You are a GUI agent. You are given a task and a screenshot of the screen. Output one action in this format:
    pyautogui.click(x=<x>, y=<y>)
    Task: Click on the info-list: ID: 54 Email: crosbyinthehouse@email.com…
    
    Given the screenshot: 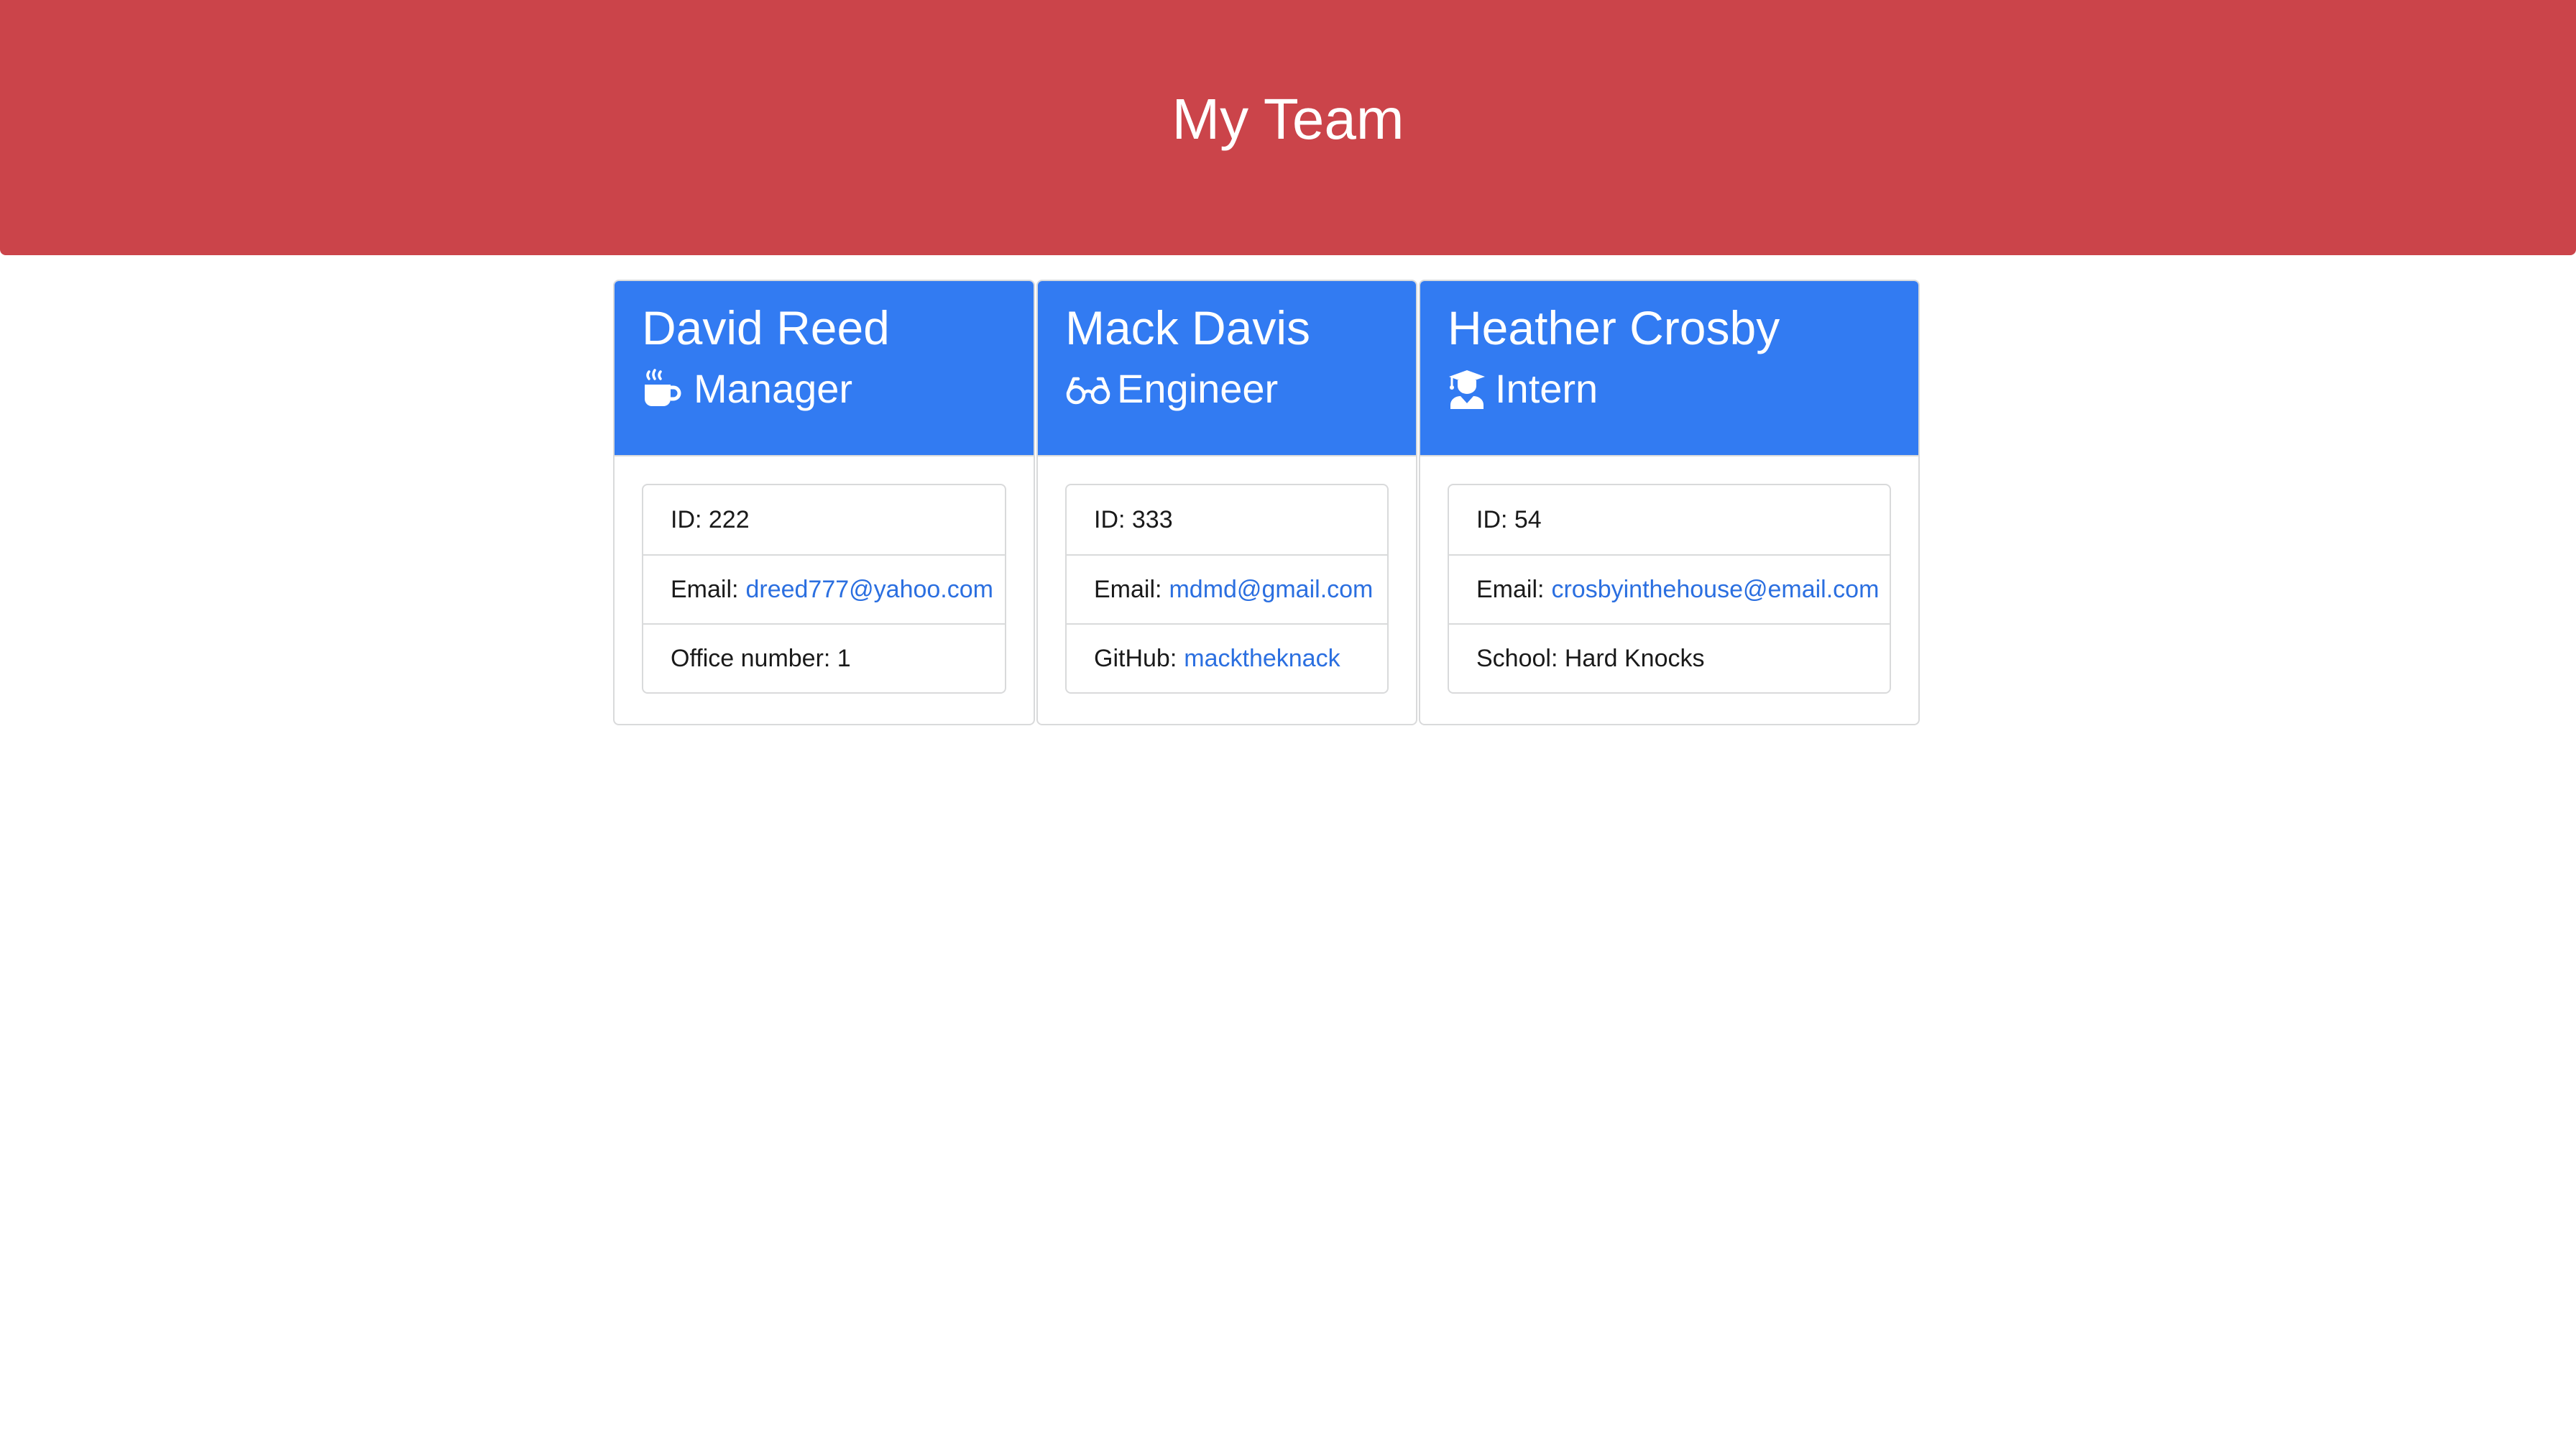 What is the action you would take?
    pyautogui.click(x=1669, y=589)
    